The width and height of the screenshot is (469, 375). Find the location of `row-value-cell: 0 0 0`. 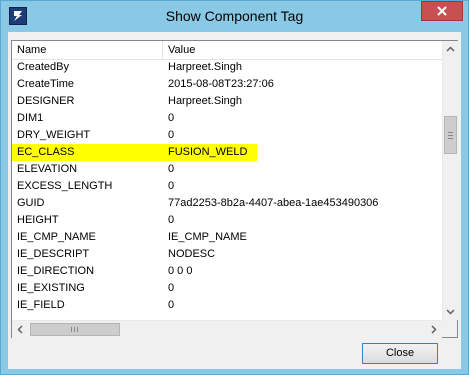

row-value-cell: 0 0 0 is located at coordinates (180, 271).